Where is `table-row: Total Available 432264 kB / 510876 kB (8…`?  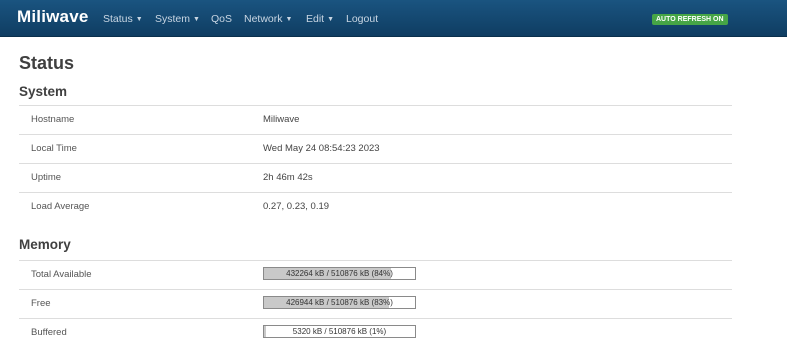 table-row: Total Available 432264 kB / 510876 kB (8… is located at coordinates (375, 274).